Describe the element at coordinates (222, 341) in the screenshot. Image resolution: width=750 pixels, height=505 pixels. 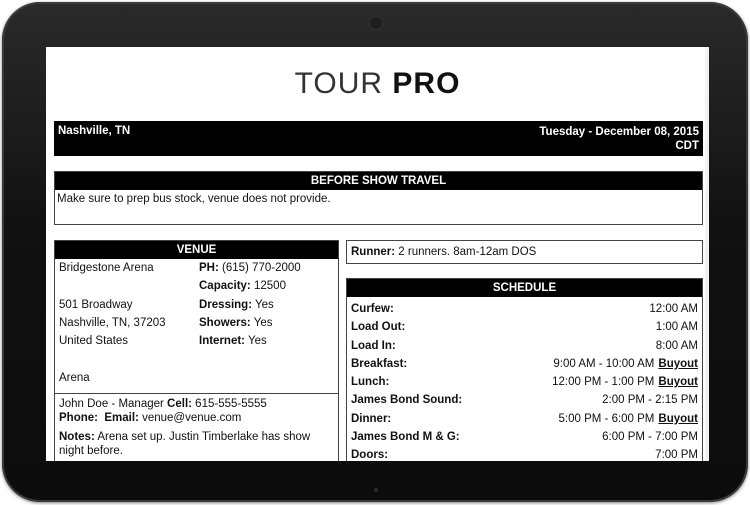
I see `internet-label: Internet:` at that location.